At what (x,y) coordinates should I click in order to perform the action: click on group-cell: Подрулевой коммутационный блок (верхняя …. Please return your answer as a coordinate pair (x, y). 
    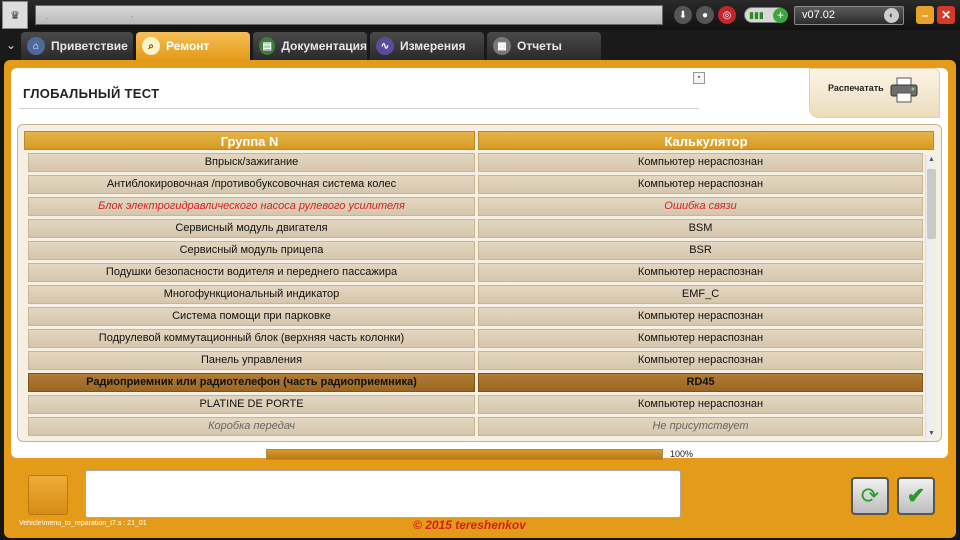
    Looking at the image, I should click on (251, 338).